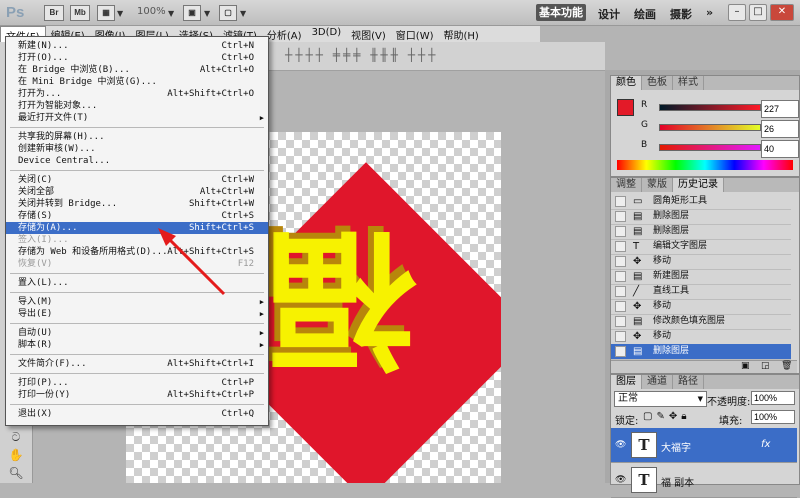 The image size is (800, 498). Describe the element at coordinates (710, 127) in the screenshot. I see `green-gradient-bar` at that location.